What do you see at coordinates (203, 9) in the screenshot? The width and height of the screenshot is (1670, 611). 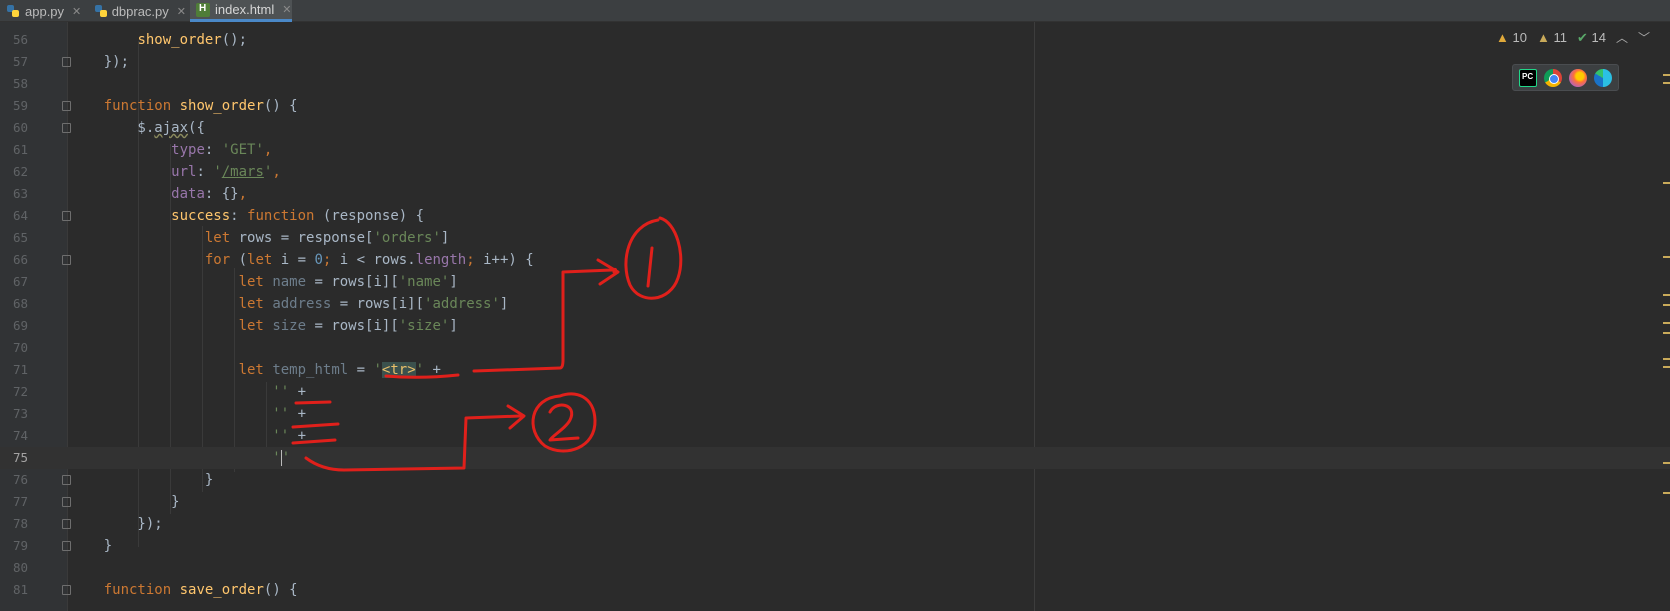 I see `html-file-icon` at bounding box center [203, 9].